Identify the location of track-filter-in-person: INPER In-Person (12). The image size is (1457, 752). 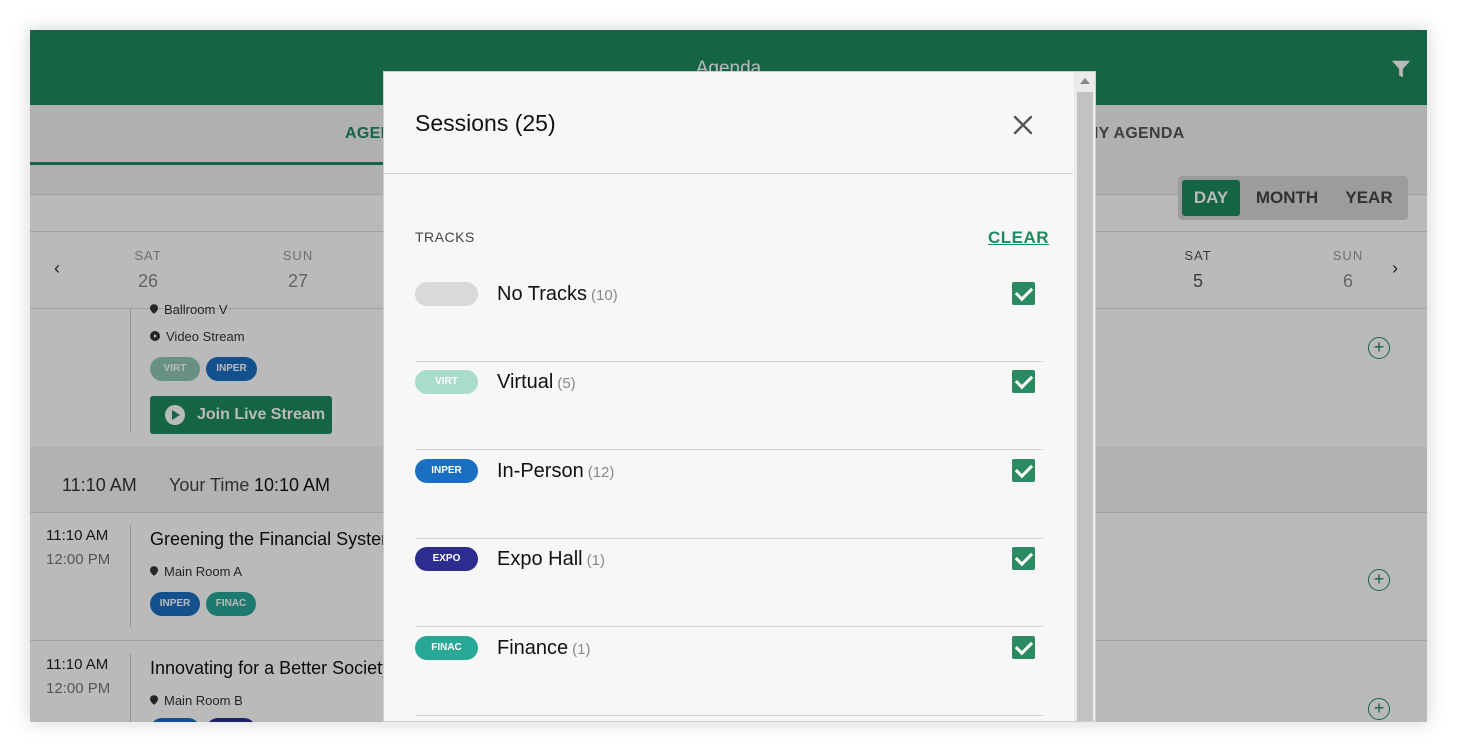
(729, 494).